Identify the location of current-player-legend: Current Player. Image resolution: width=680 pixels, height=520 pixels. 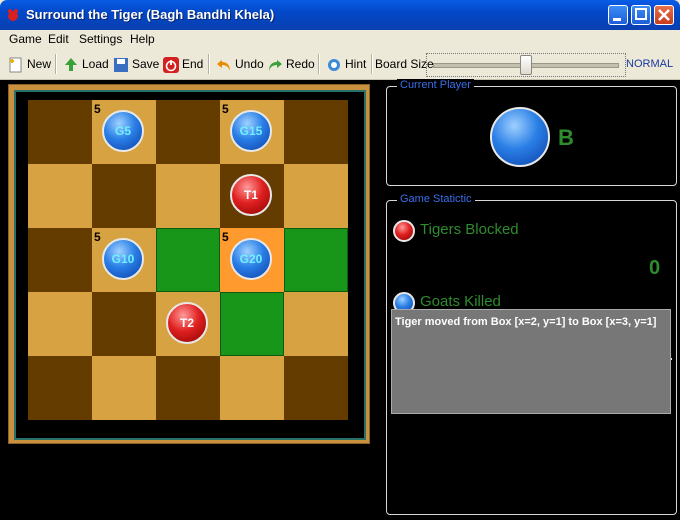
(435, 85).